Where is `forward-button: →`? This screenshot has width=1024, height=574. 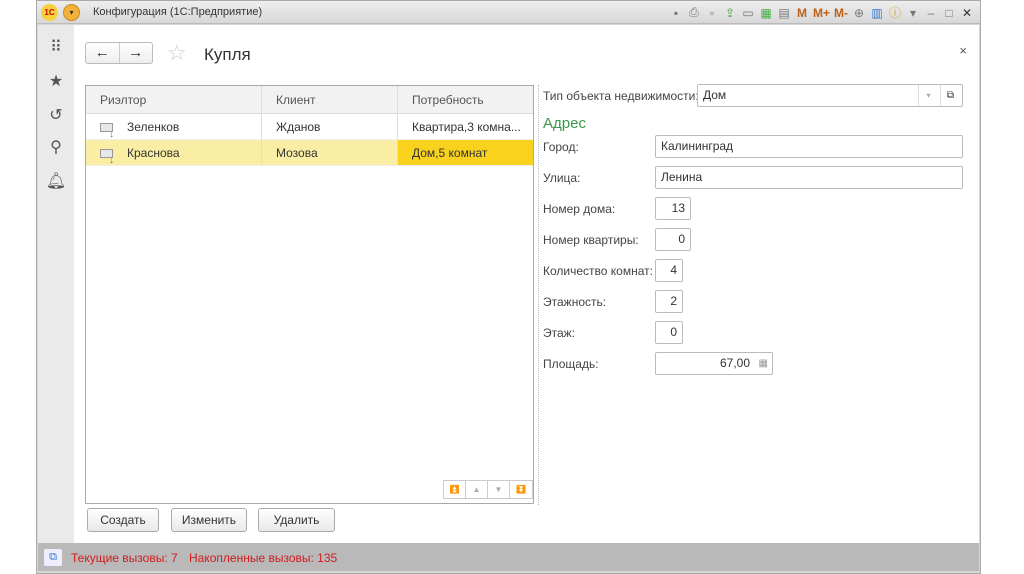
forward-button: → is located at coordinates (136, 53).